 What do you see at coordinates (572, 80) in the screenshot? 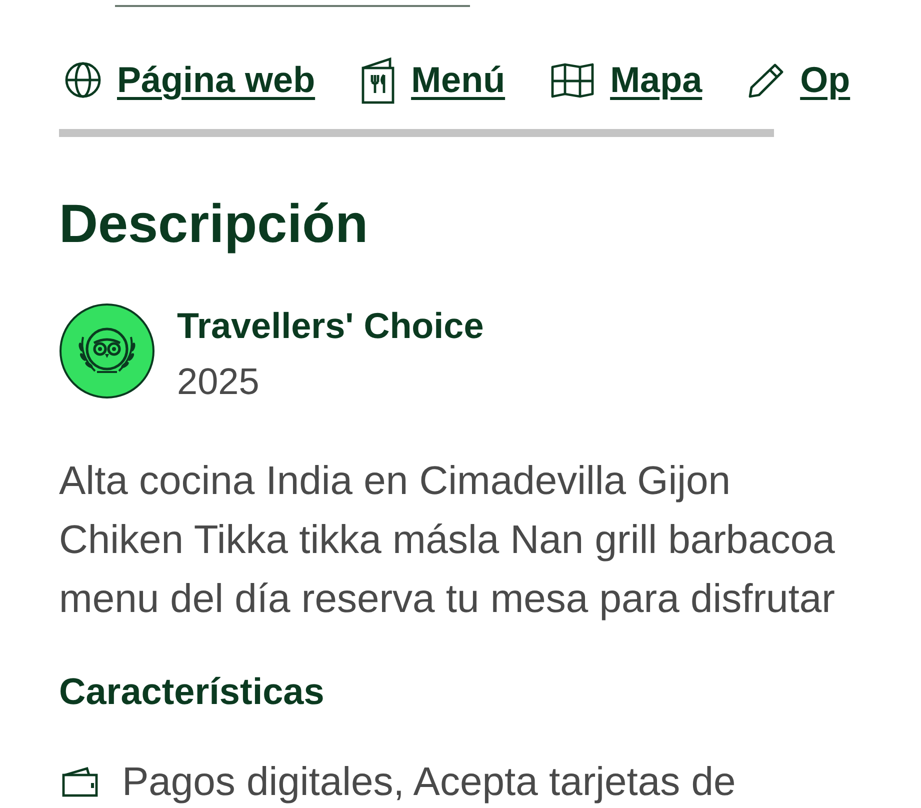
I see `map-icon` at bounding box center [572, 80].